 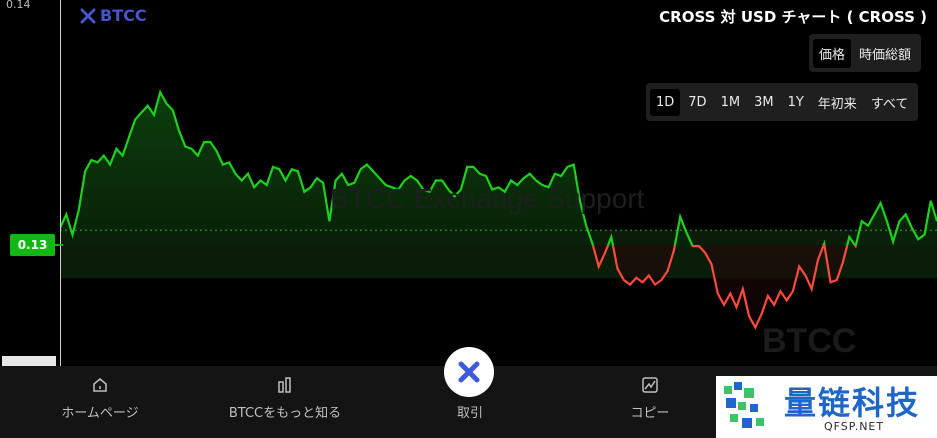 I want to click on trade-label: 取引, so click(x=469, y=413).